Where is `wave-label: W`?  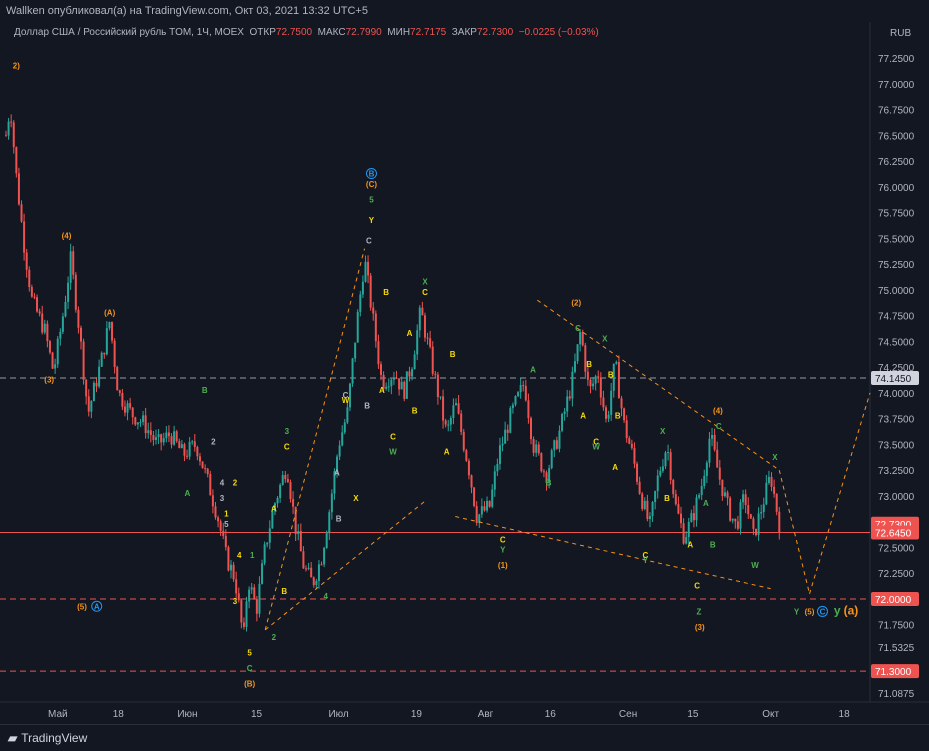
wave-label: W is located at coordinates (755, 565).